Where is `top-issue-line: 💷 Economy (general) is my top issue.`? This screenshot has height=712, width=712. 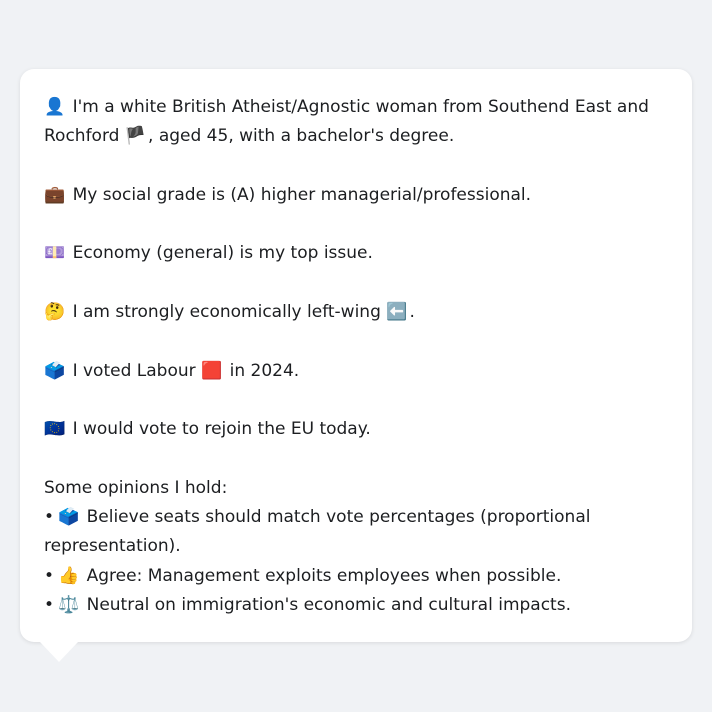 top-issue-line: 💷 Economy (general) is my top issue. is located at coordinates (356, 253).